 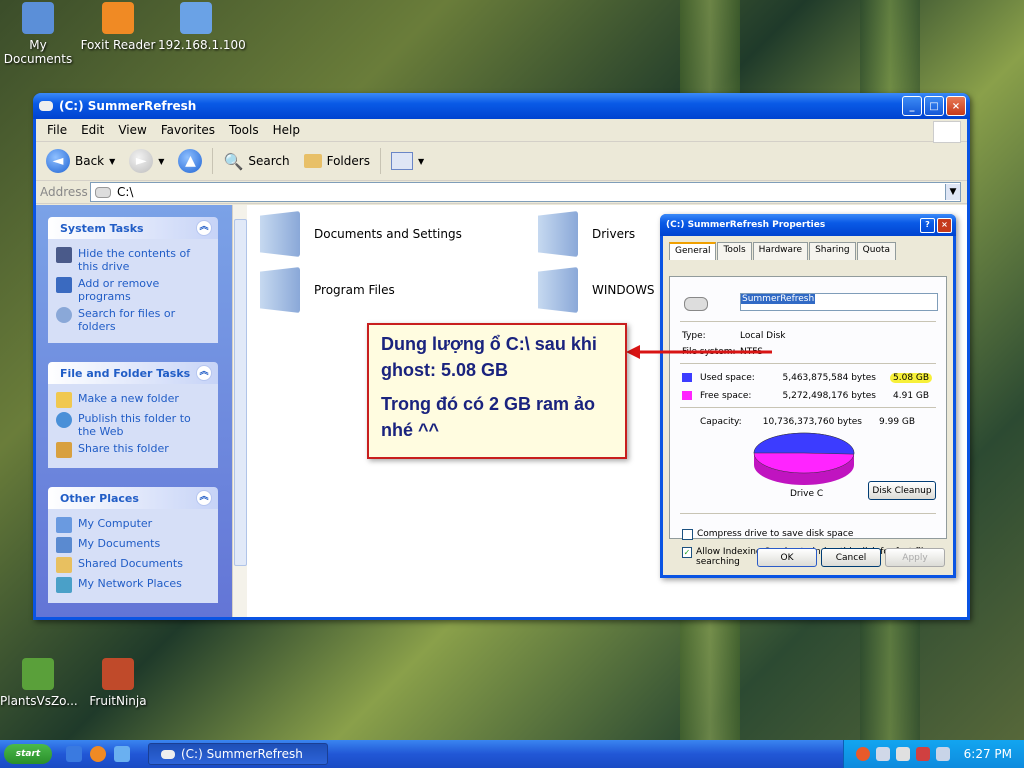 What do you see at coordinates (64, 545) in the screenshot?
I see `documents-icon` at bounding box center [64, 545].